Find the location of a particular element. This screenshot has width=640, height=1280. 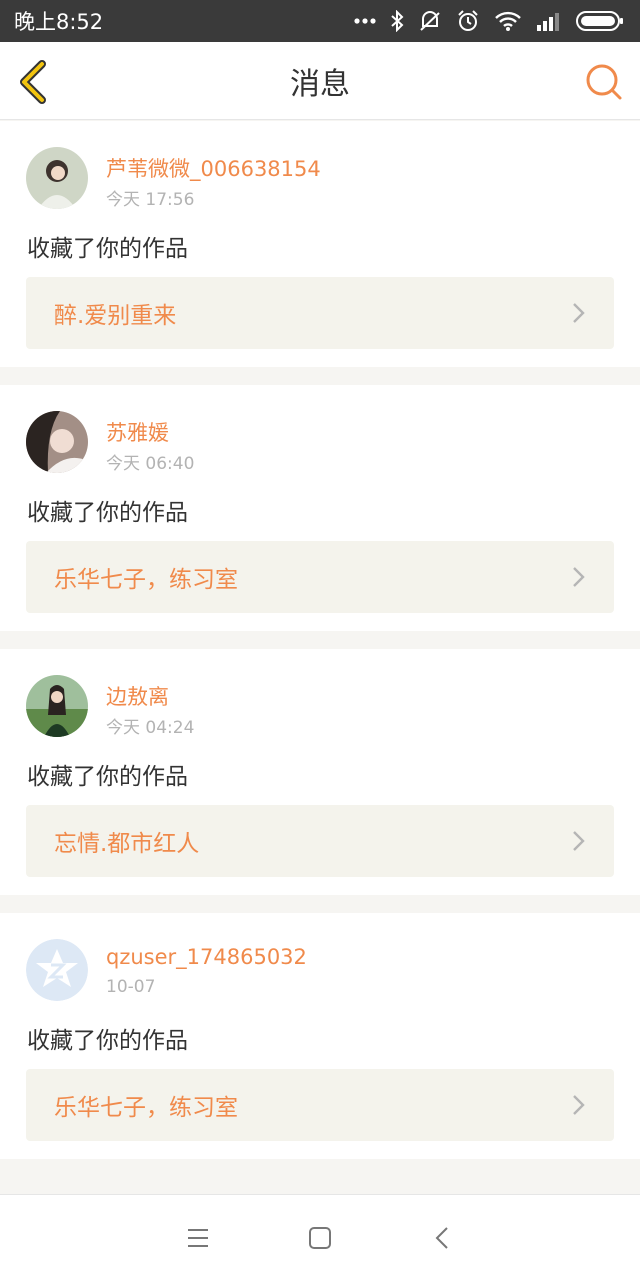

system-back-button is located at coordinates (442, 1238).